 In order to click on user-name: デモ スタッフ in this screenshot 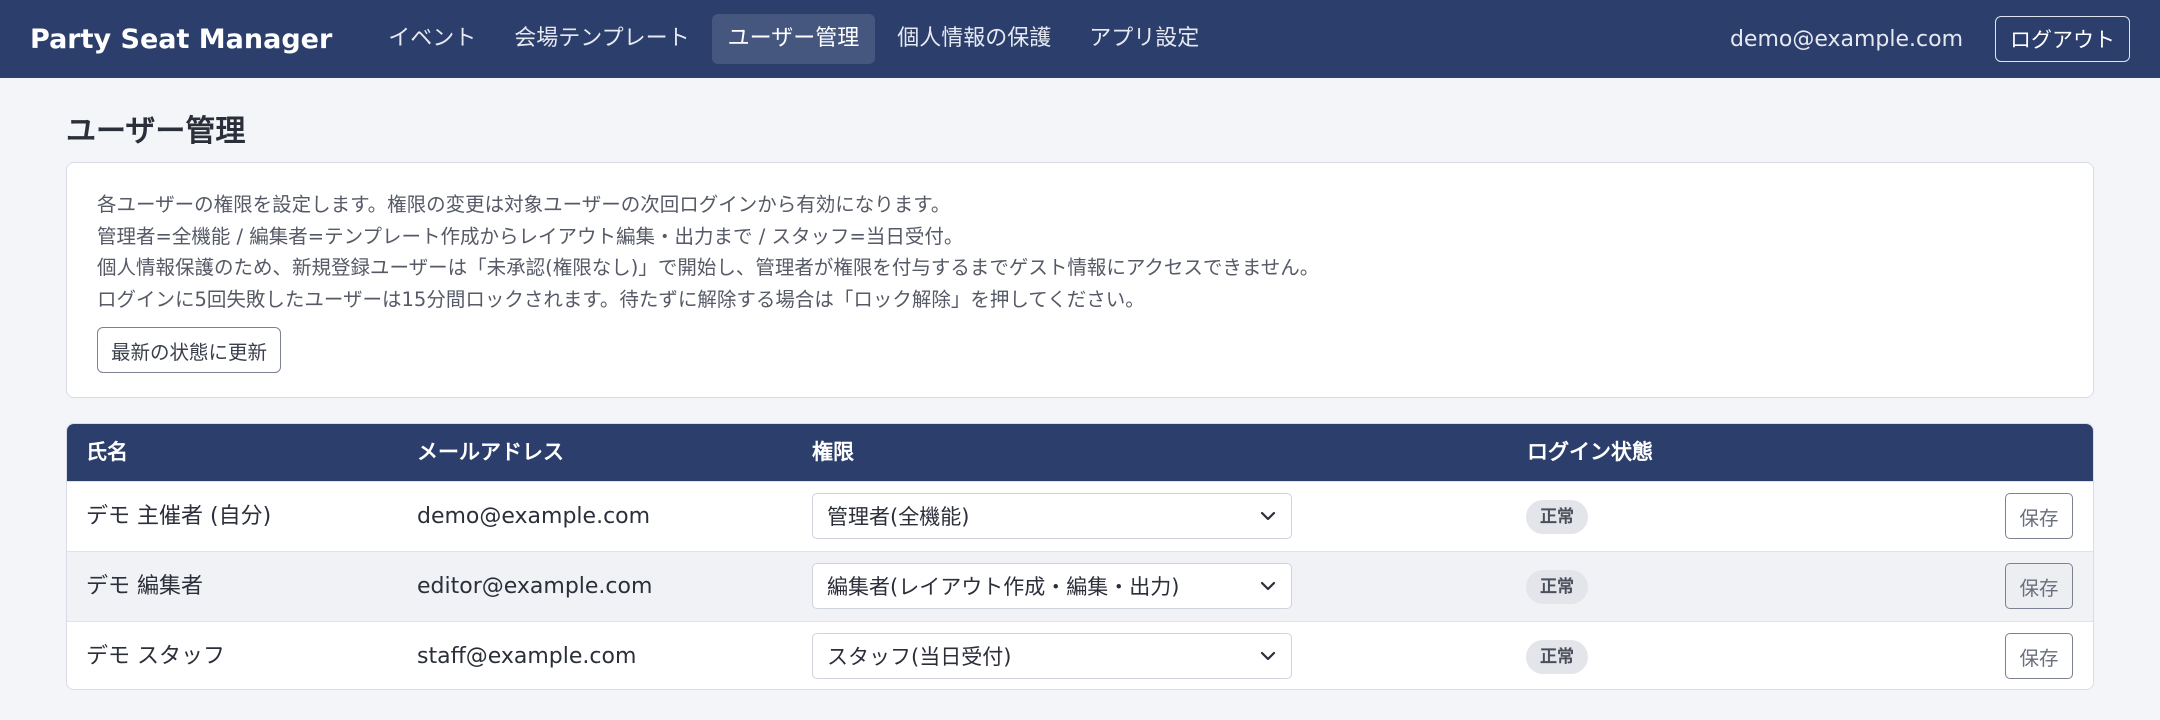, I will do `click(155, 656)`.